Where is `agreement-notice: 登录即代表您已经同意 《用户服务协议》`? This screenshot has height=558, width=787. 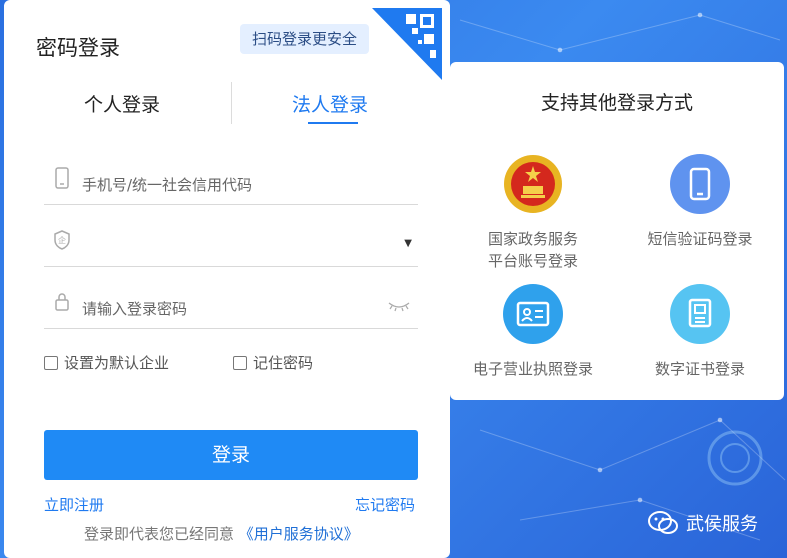
agreement-notice: 登录即代表您已经同意 《用户服务协议》 is located at coordinates (221, 533).